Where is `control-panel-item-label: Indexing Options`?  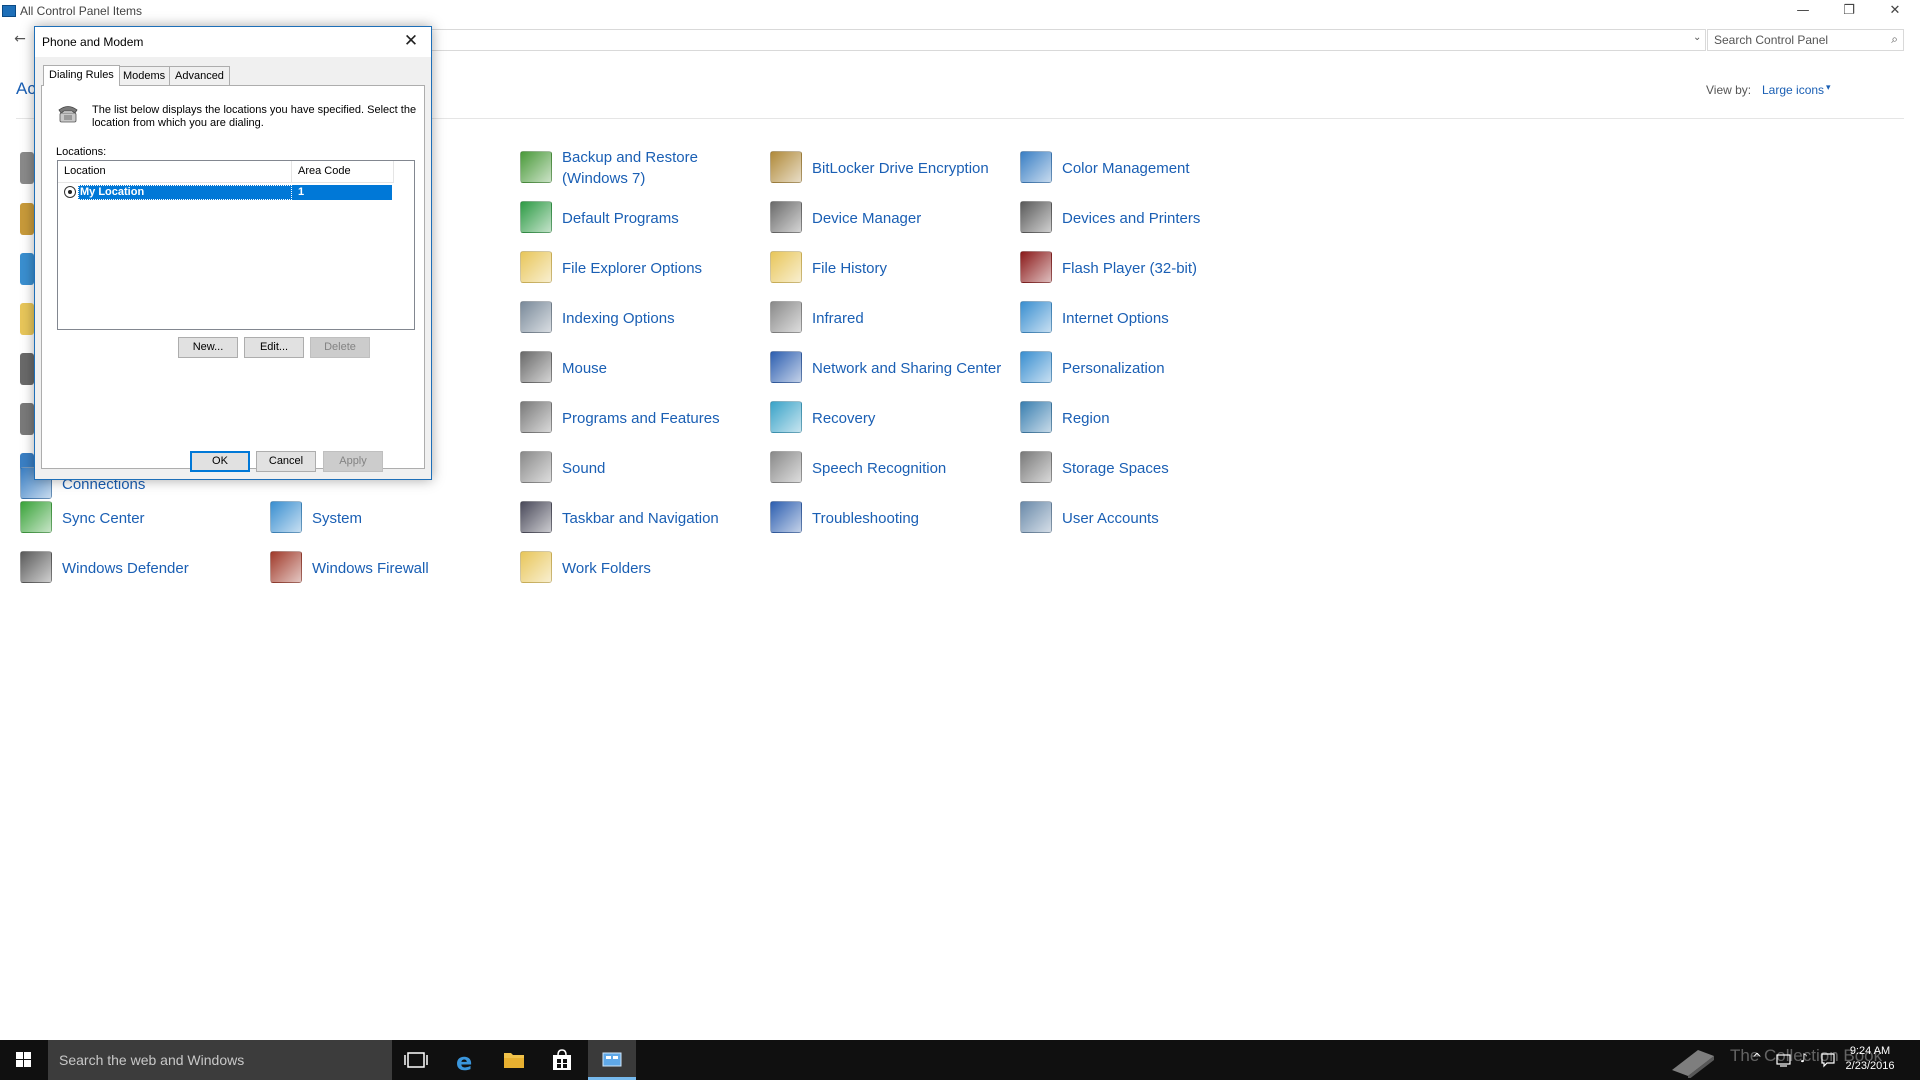 control-panel-item-label: Indexing Options is located at coordinates (618, 318).